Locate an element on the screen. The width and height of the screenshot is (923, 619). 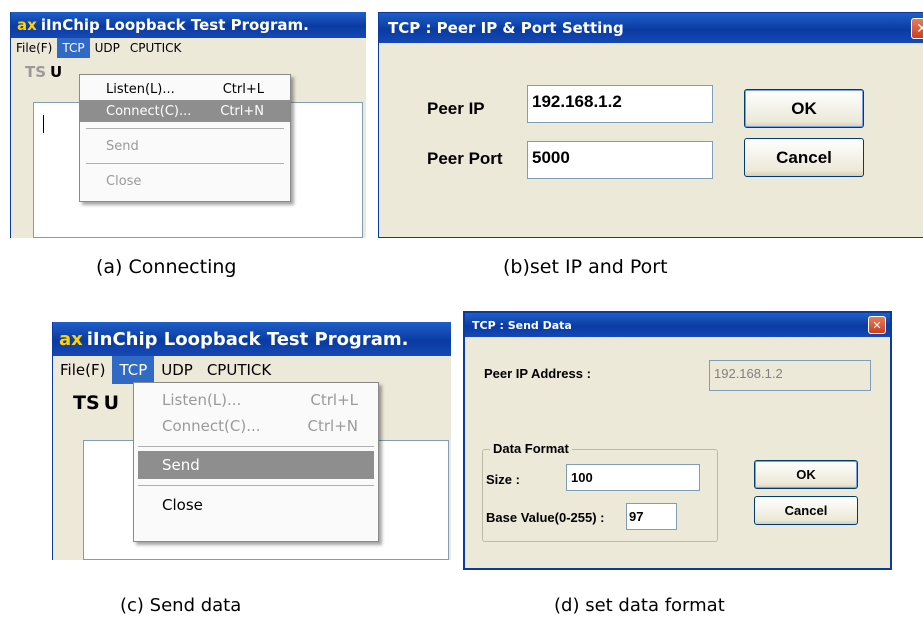
caption-c: (c) Send data is located at coordinates (181, 605).